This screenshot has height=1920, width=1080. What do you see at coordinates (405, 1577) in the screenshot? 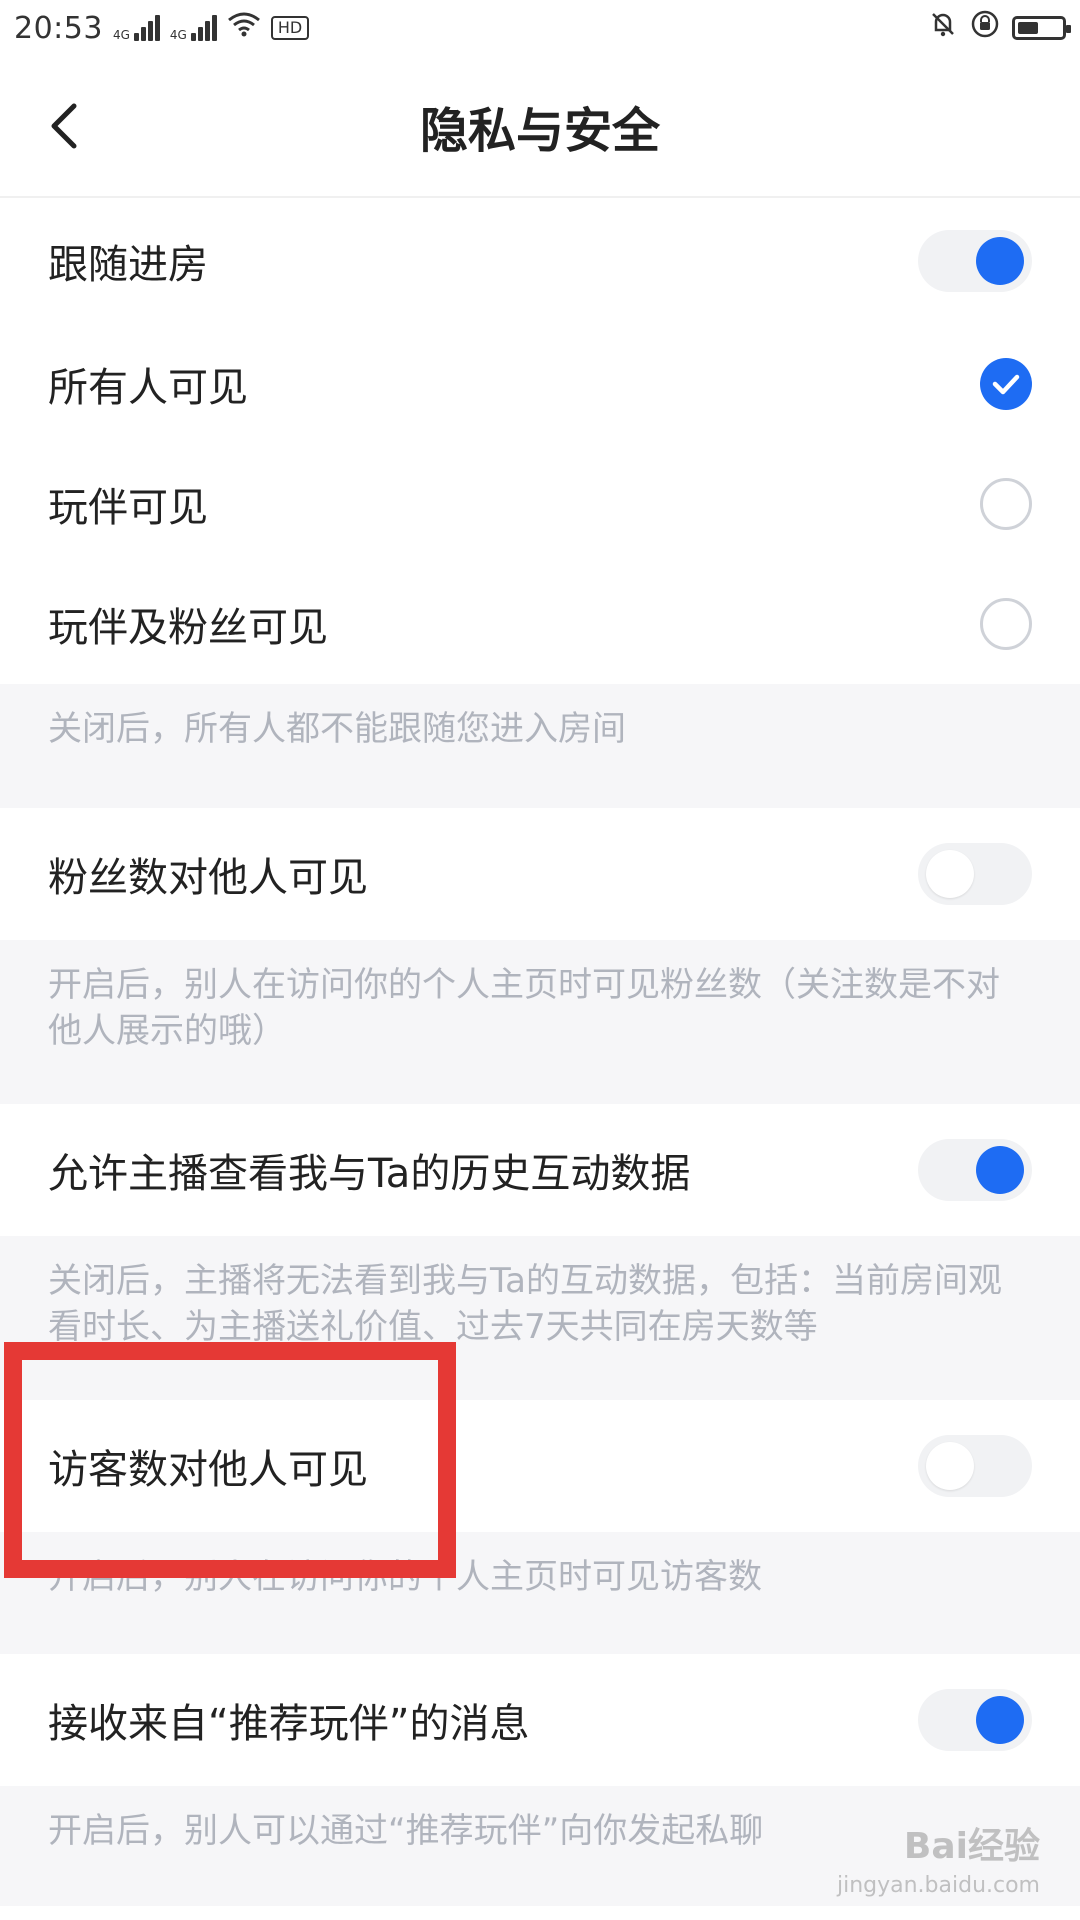
I see `note-text: 开启后，别人在访问你的个人主页时可见访客数` at bounding box center [405, 1577].